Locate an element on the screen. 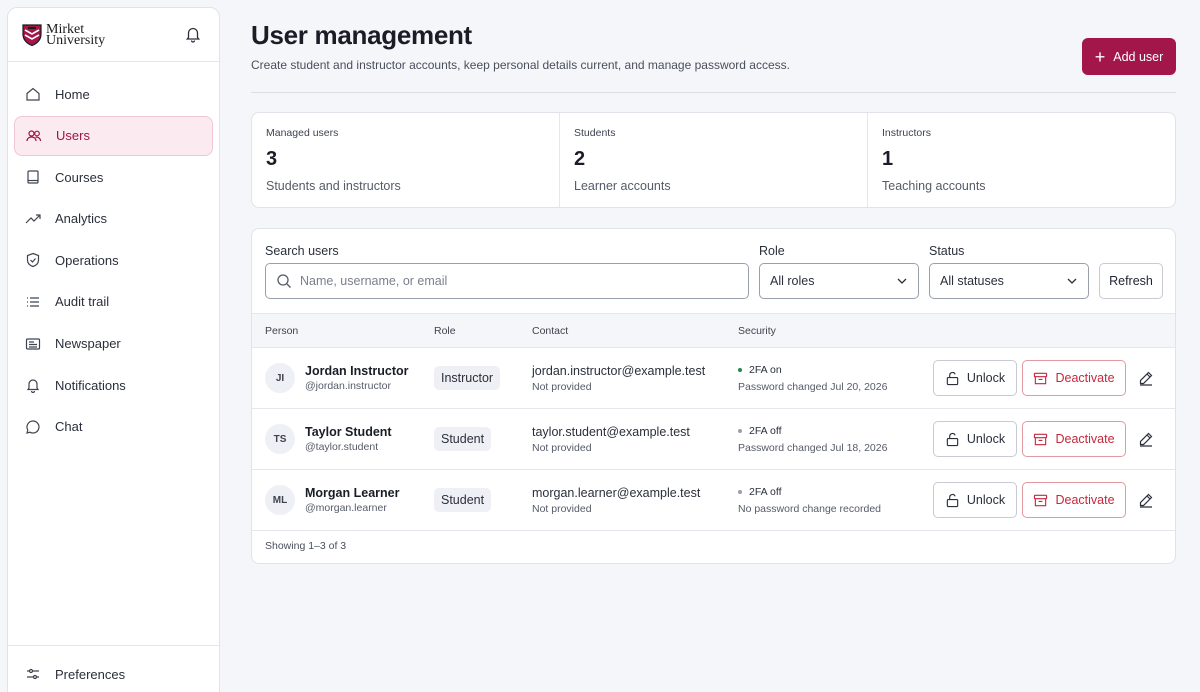 The width and height of the screenshot is (1200, 692). page-title: User management is located at coordinates (361, 35).